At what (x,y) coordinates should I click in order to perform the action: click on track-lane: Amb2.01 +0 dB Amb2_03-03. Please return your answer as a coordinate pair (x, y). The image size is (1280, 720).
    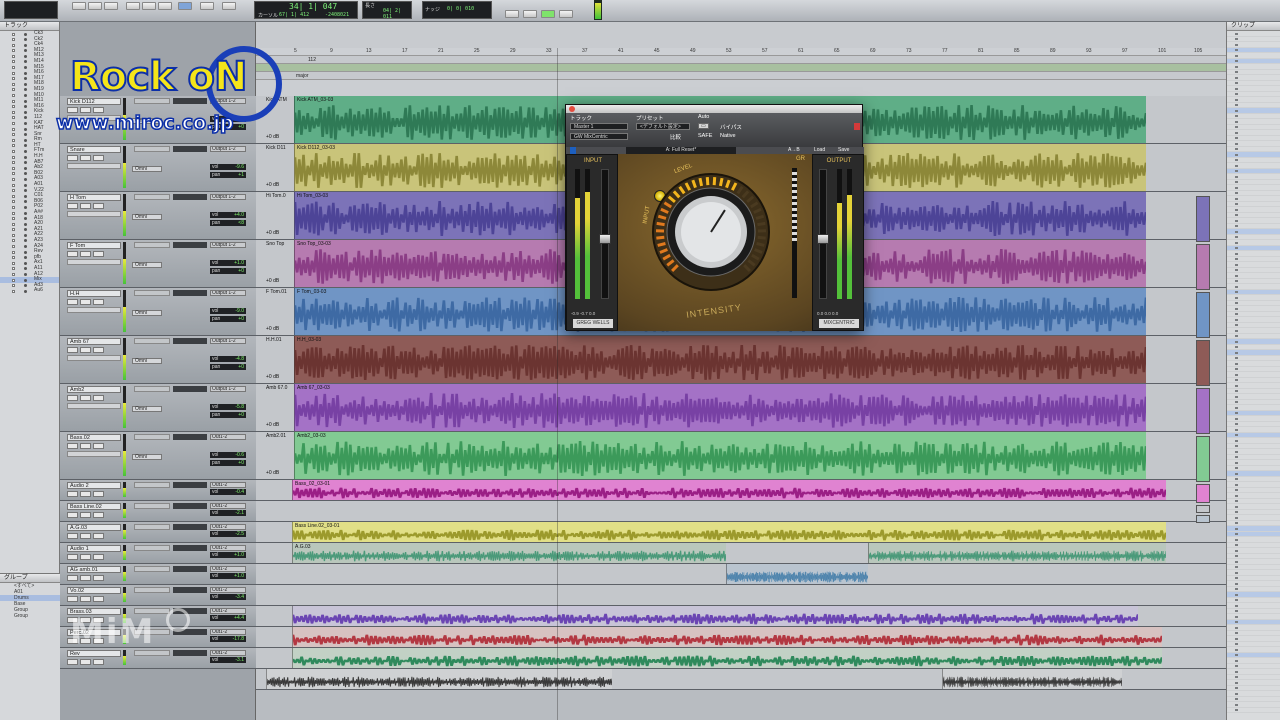
    Looking at the image, I should click on (741, 456).